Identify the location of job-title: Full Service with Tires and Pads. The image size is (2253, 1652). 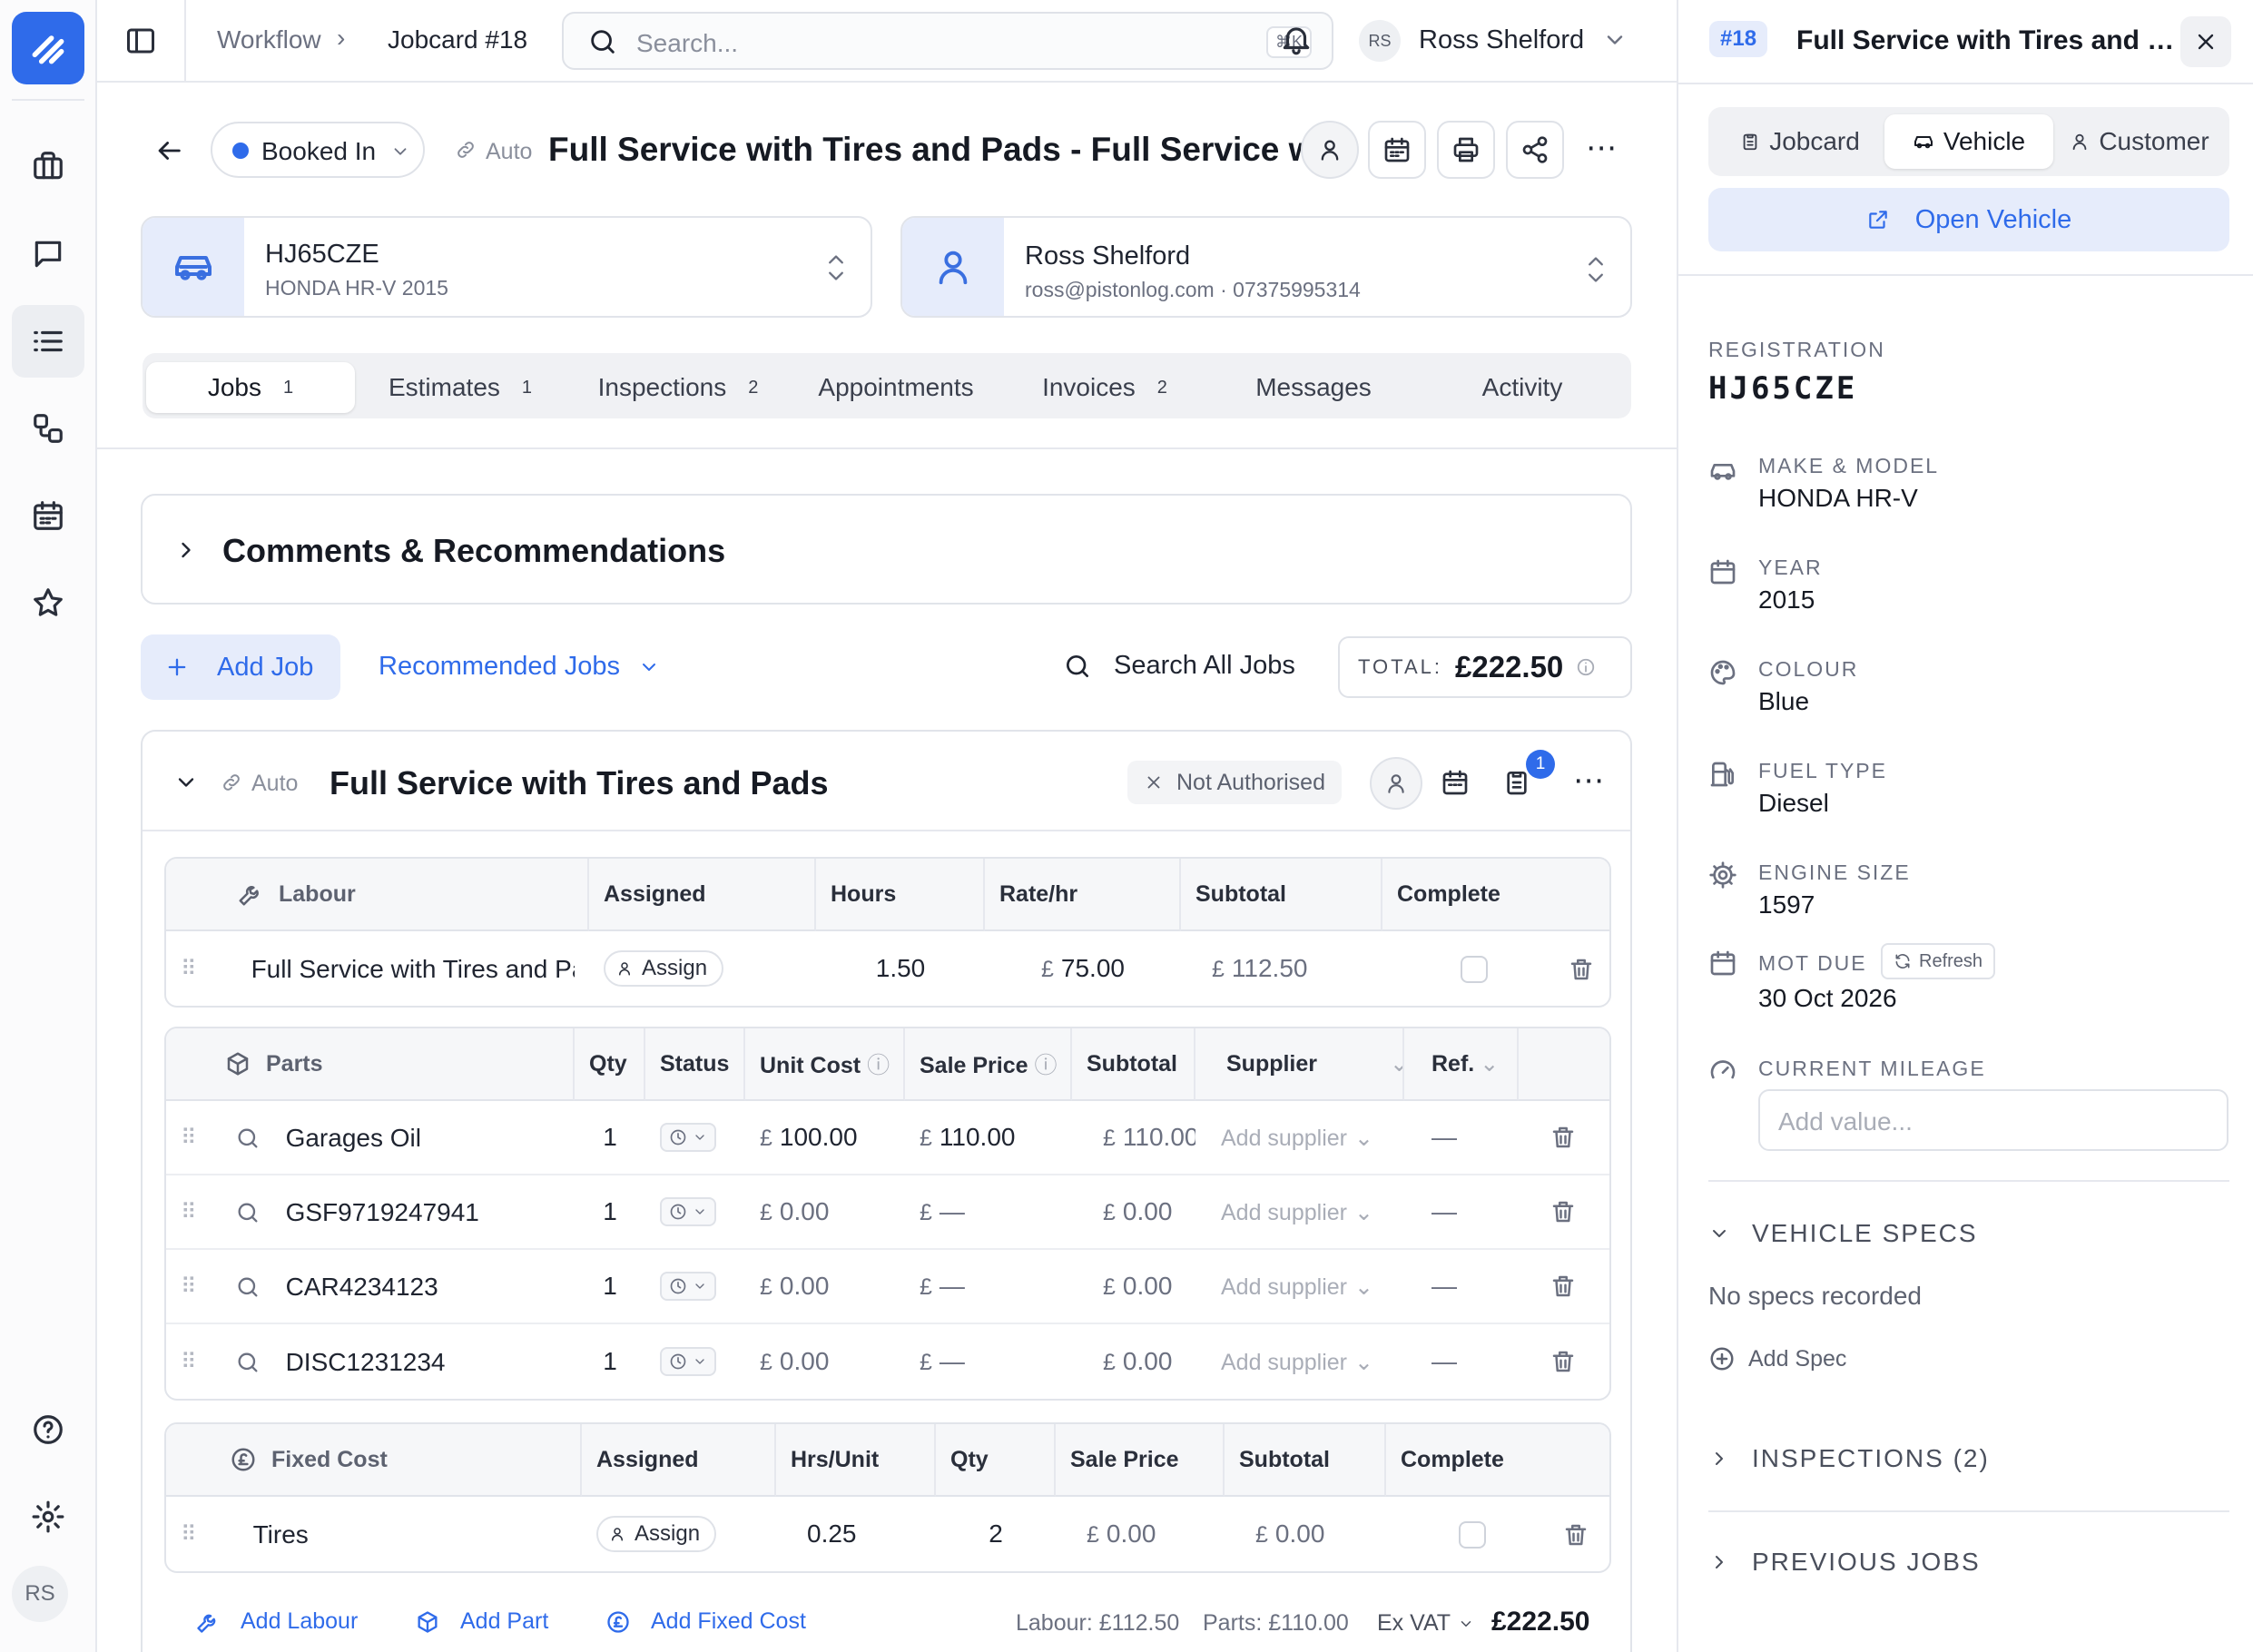
(579, 783).